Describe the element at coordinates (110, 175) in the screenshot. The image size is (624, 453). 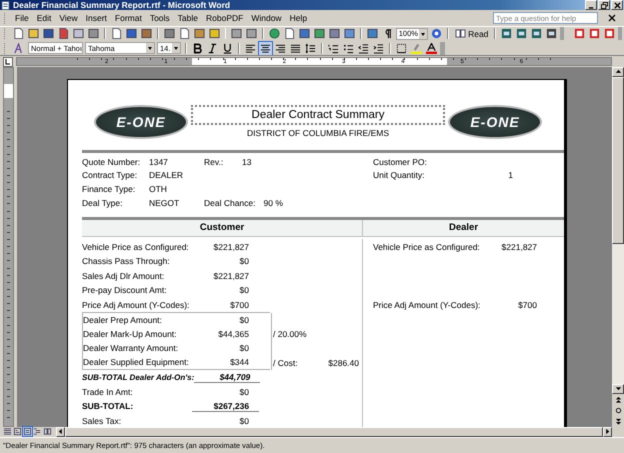
I see `field-label: Contract Type:` at that location.